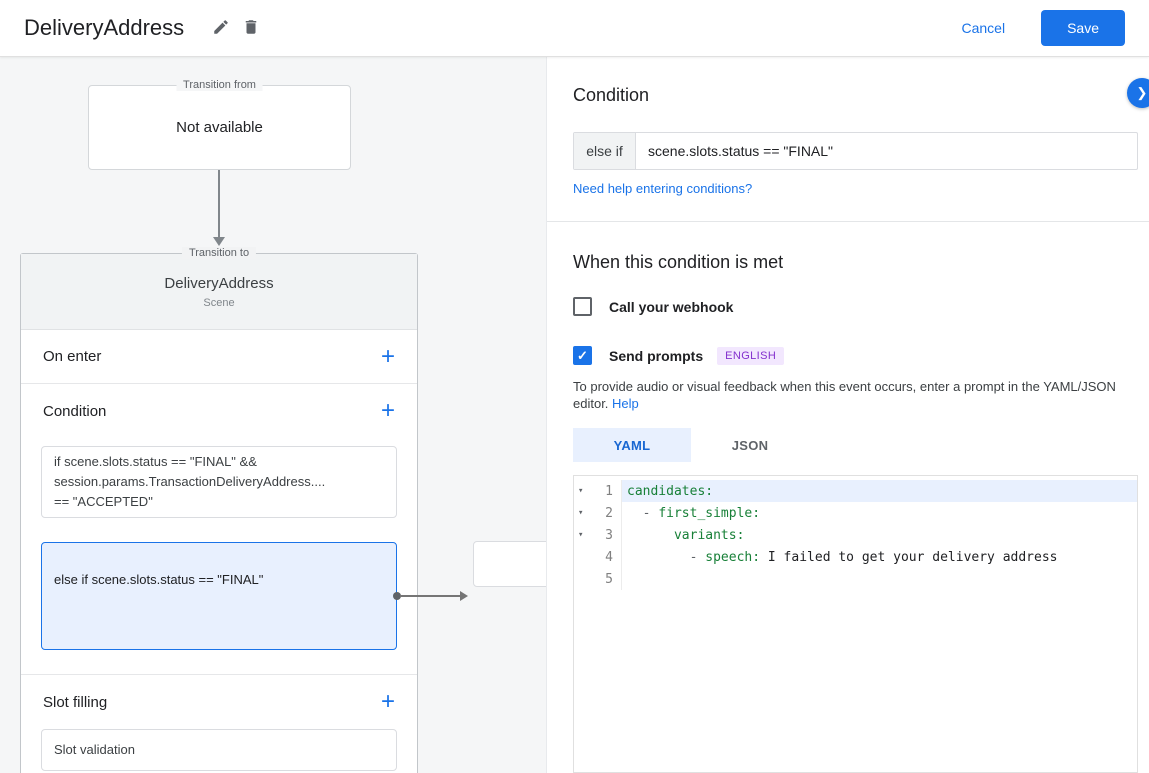 The width and height of the screenshot is (1149, 773). I want to click on line-number: 5, so click(609, 579).